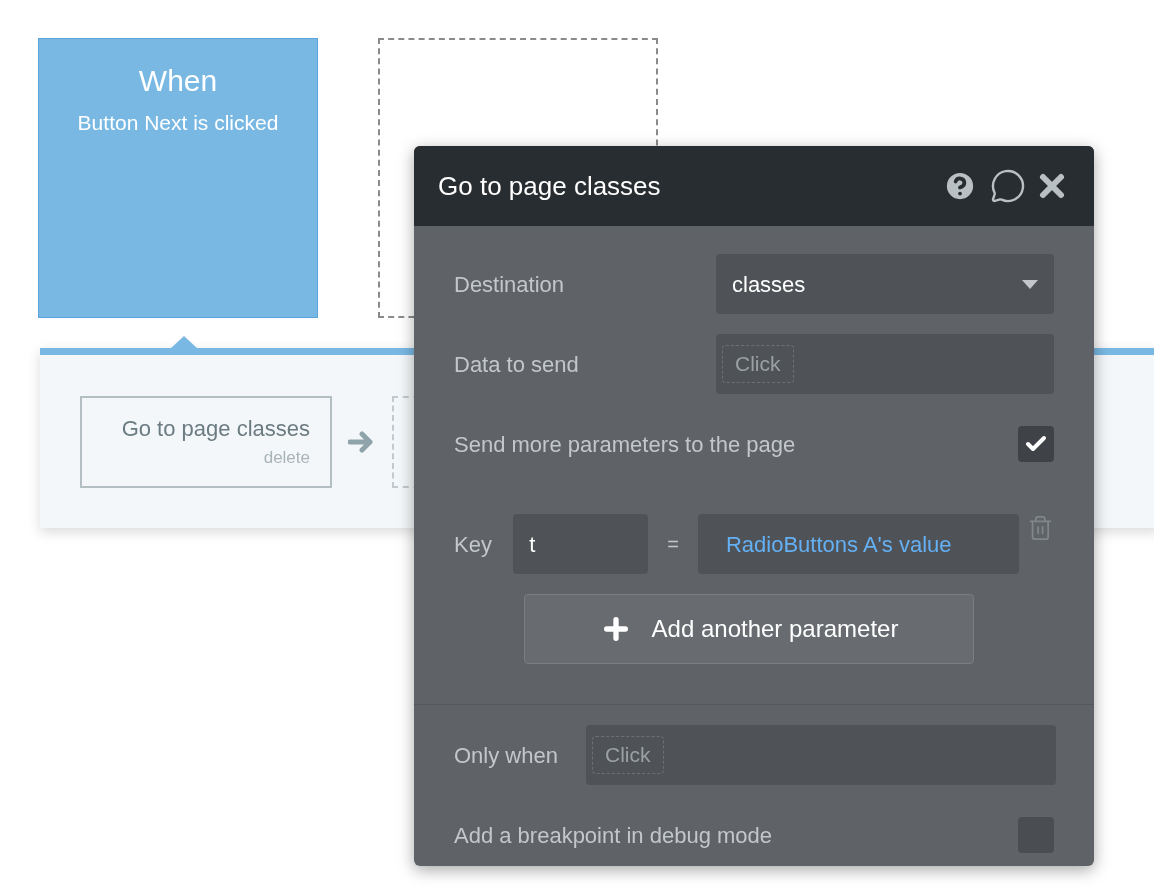 This screenshot has height=888, width=1154. Describe the element at coordinates (517, 364) in the screenshot. I see `field-label: Data to send` at that location.